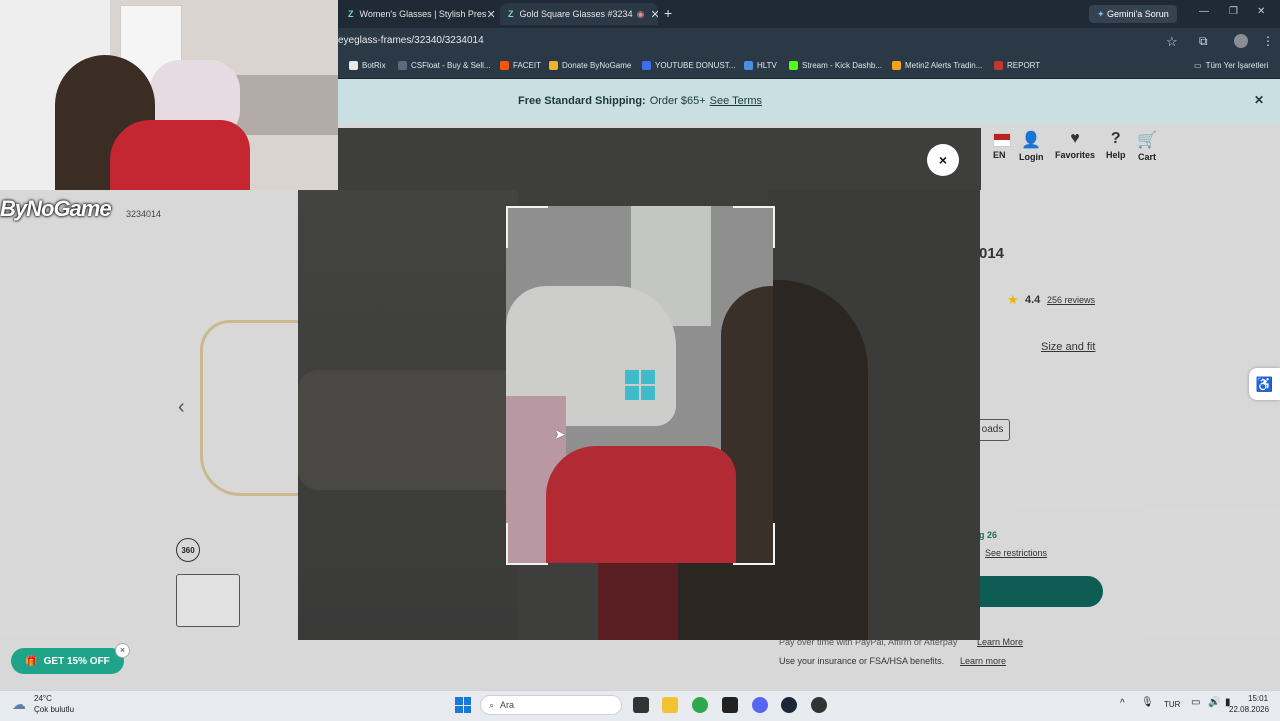 This screenshot has height=721, width=1280. I want to click on frame-corner-tr, so click(754, 227).